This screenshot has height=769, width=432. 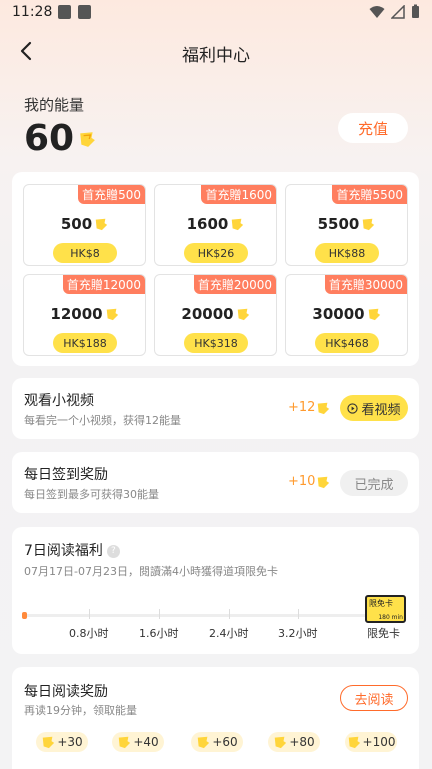 I want to click on watch-video-button: 看视频, so click(x=374, y=408).